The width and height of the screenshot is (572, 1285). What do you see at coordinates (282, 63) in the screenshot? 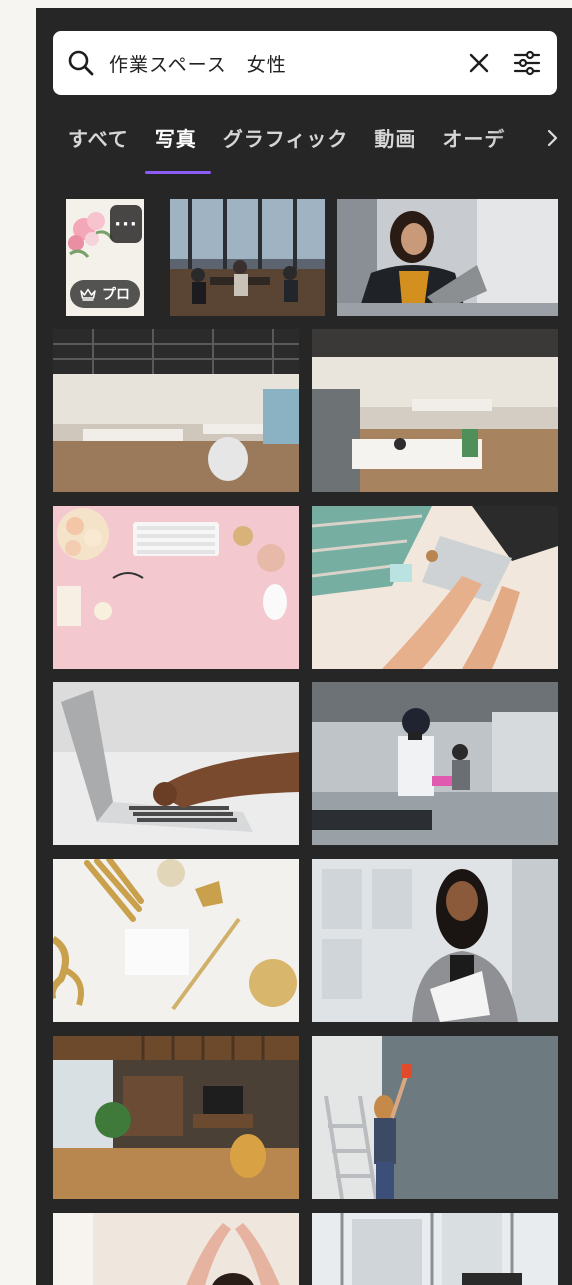
I see `search-input: 作業スペース 女性` at bounding box center [282, 63].